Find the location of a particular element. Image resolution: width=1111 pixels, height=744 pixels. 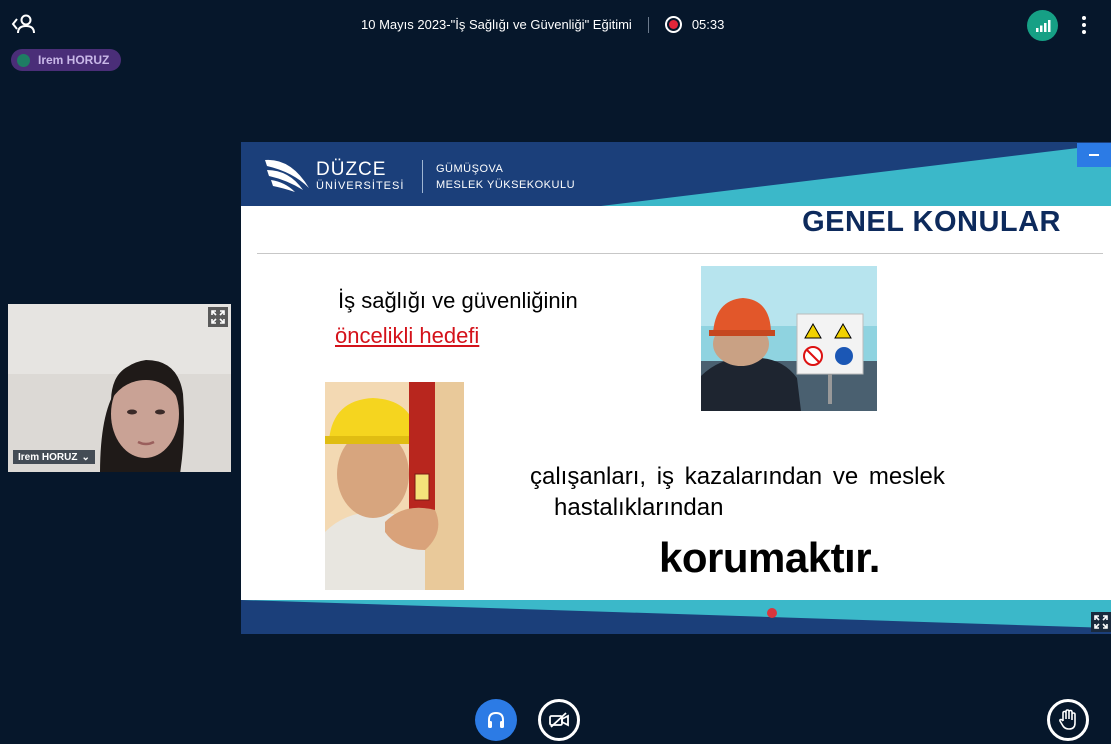

slide-text-emphasis: korumaktır. is located at coordinates (769, 557).